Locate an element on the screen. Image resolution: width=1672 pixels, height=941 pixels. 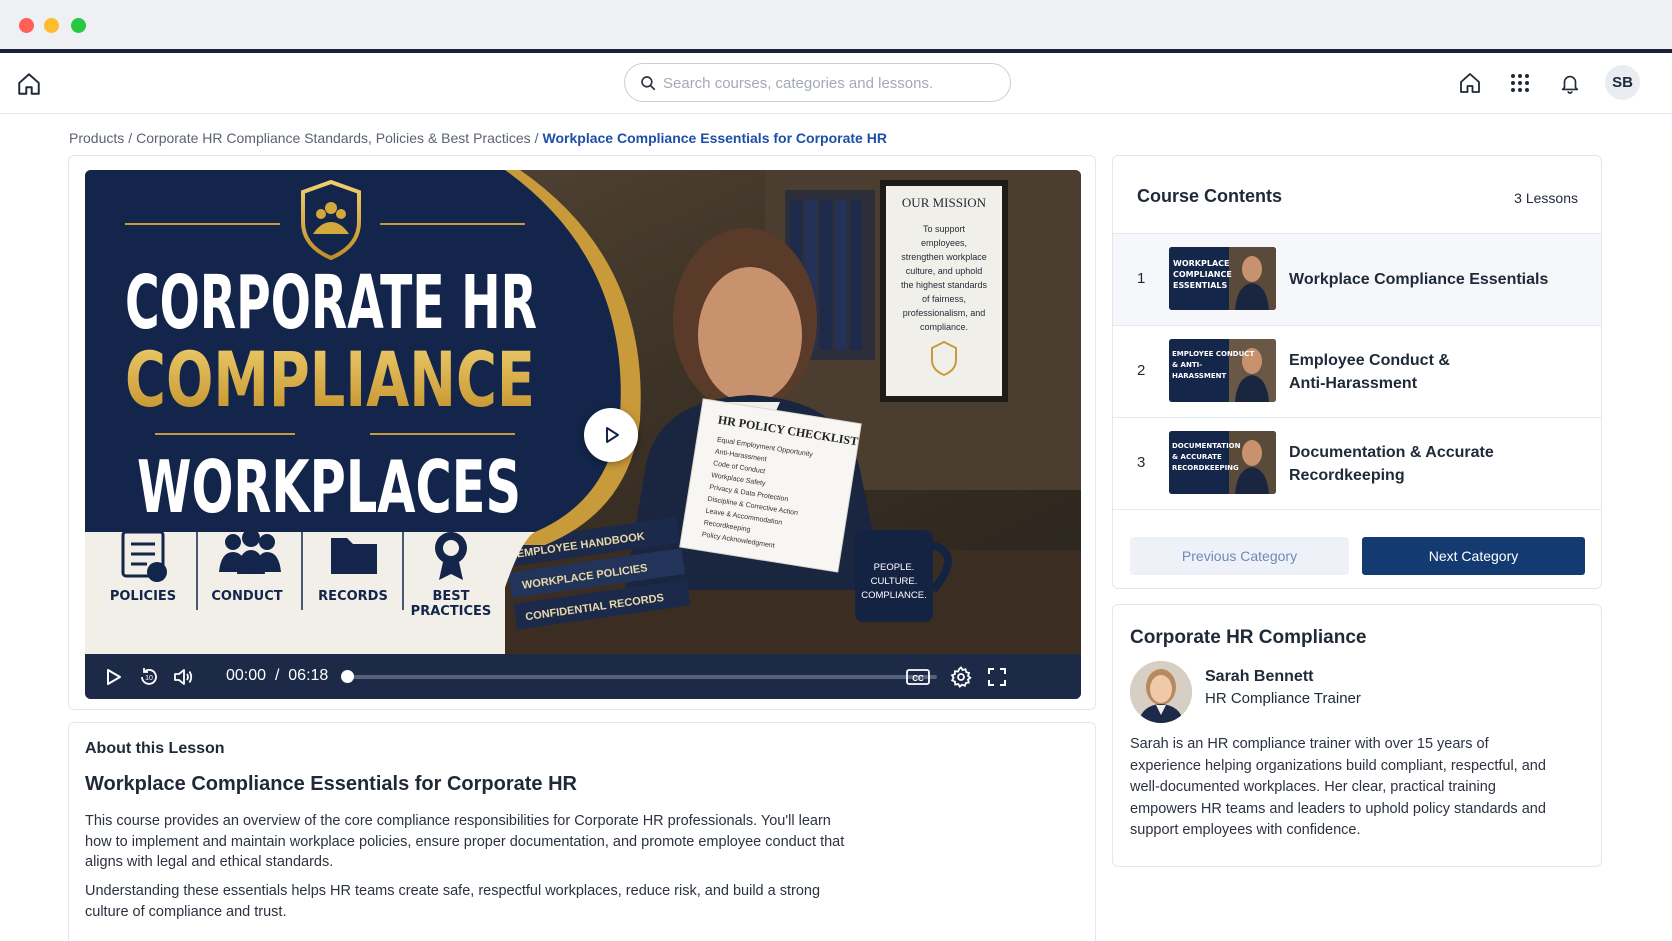
mission-line: strengthen workplace is located at coordinates (944, 257).